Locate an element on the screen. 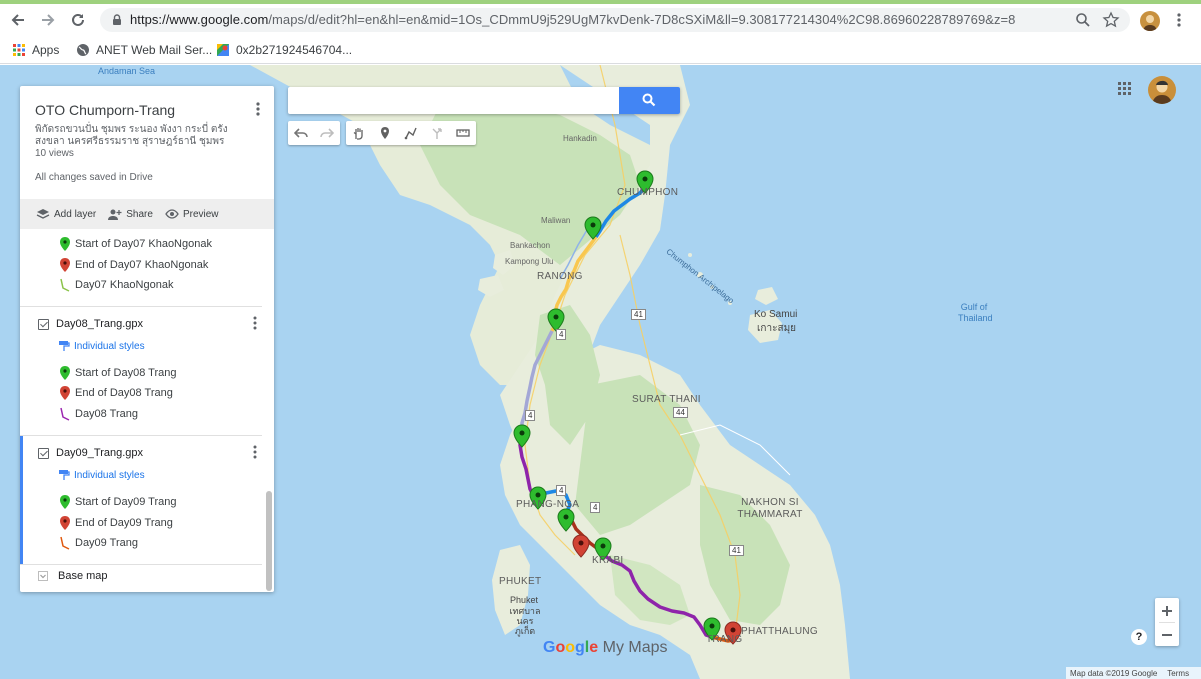 The height and width of the screenshot is (679, 1201). feature-start-day07: Start of Day07 KhaoNgonak is located at coordinates (136, 244).